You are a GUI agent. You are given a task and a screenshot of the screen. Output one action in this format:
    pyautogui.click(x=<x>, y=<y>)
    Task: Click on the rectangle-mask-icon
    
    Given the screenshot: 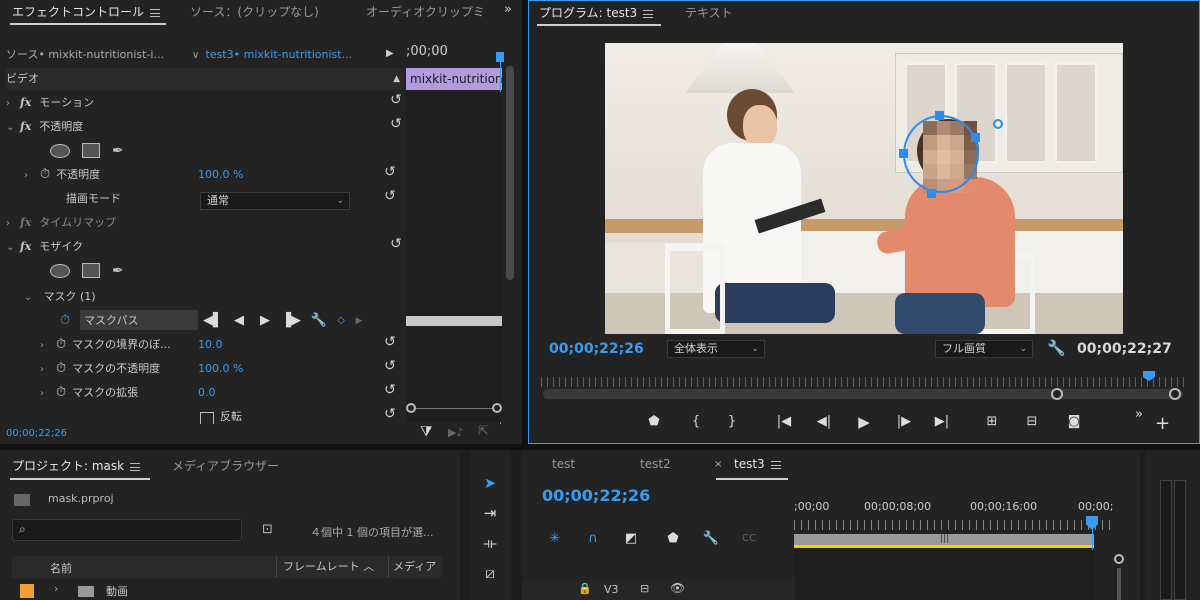 What is the action you would take?
    pyautogui.click(x=91, y=270)
    